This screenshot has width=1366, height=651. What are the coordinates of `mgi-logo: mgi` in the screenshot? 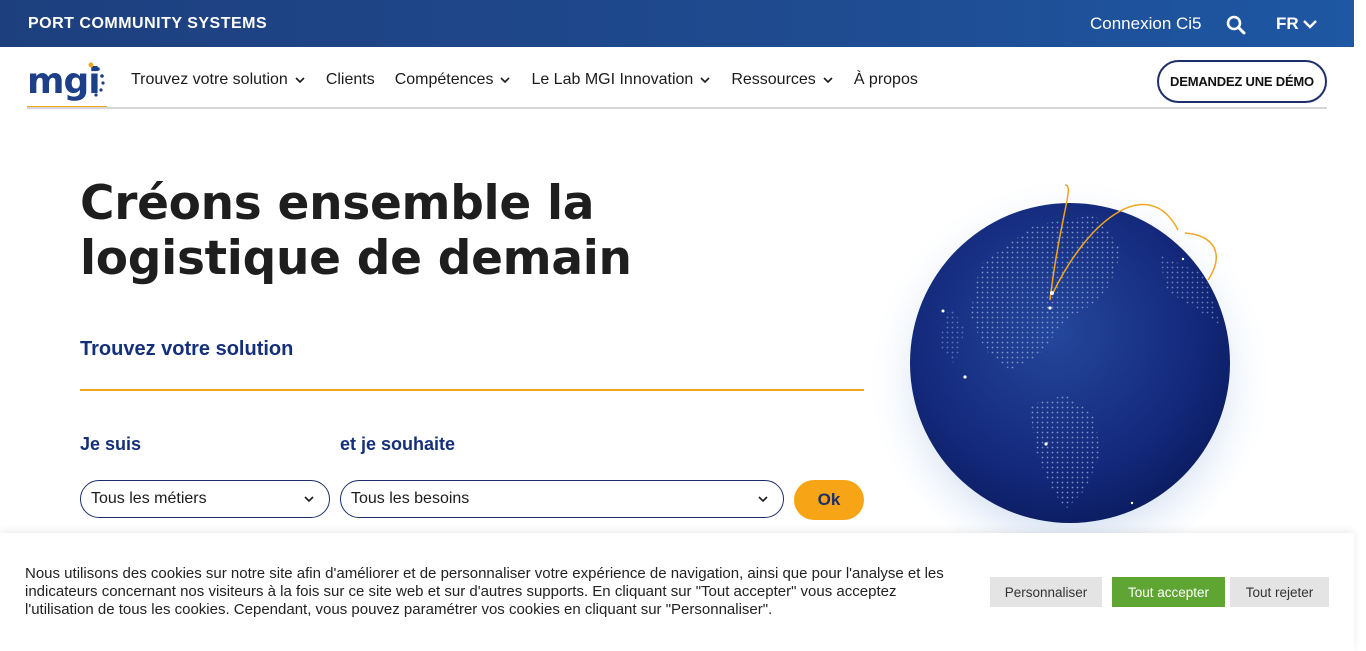 It's located at (67, 84).